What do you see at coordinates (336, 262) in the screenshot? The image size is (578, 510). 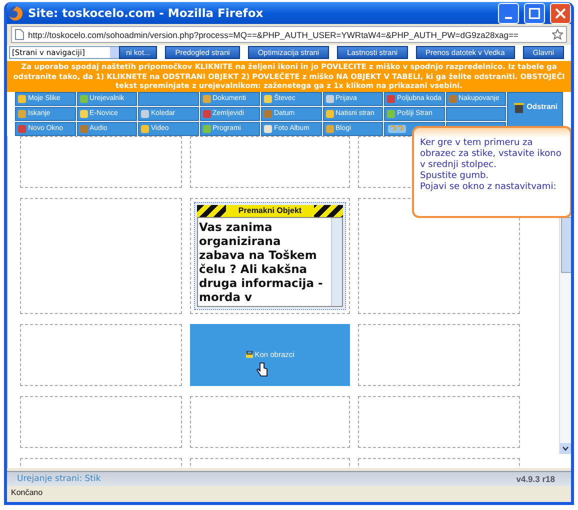 I see `scrollbar` at bounding box center [336, 262].